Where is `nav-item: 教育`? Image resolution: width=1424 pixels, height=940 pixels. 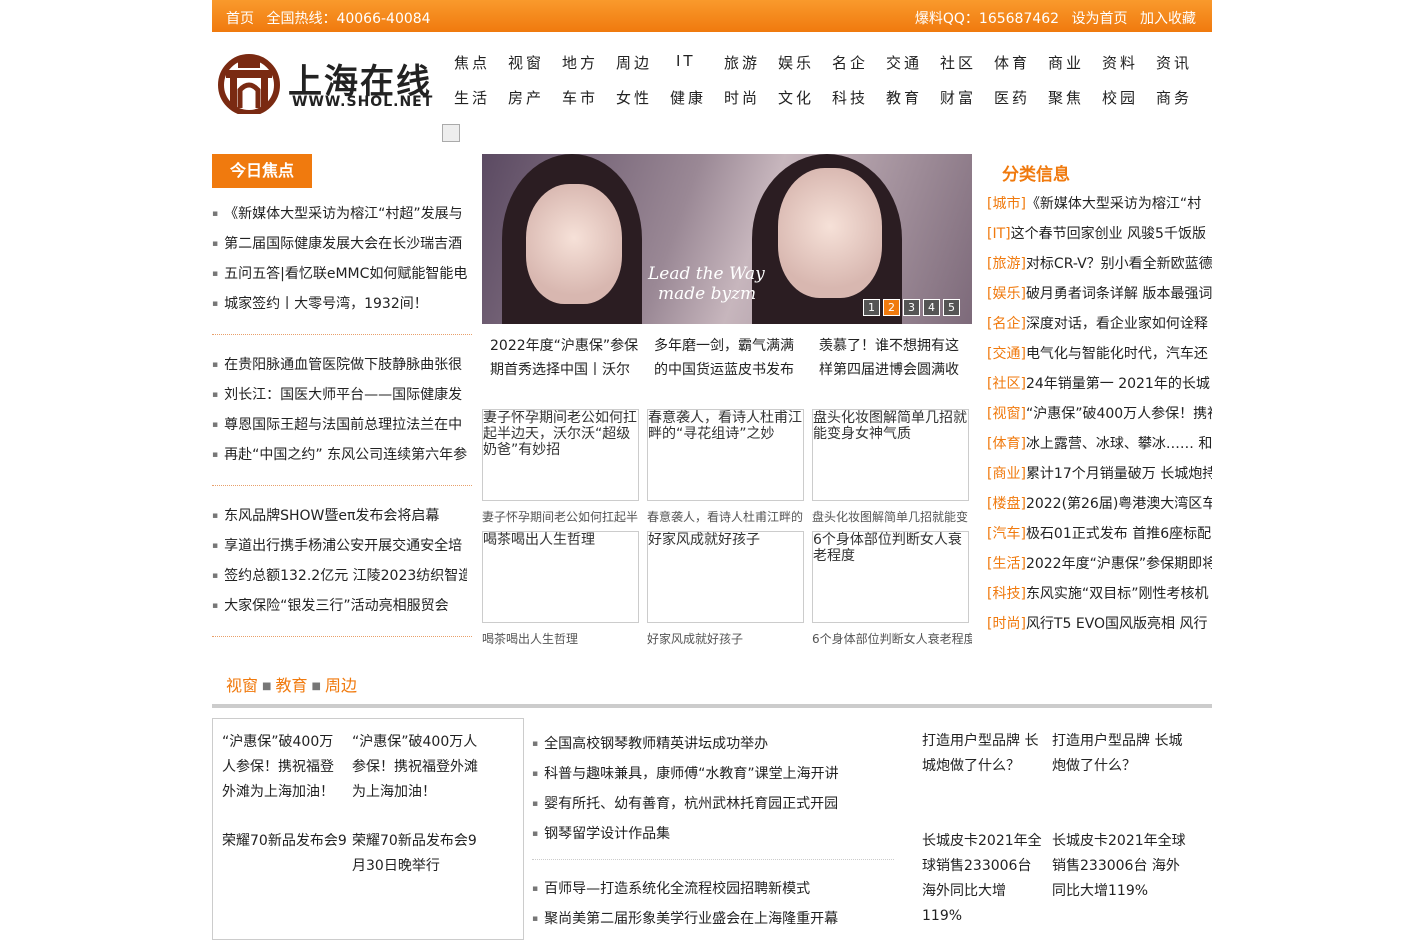 nav-item: 教育 is located at coordinates (906, 97).